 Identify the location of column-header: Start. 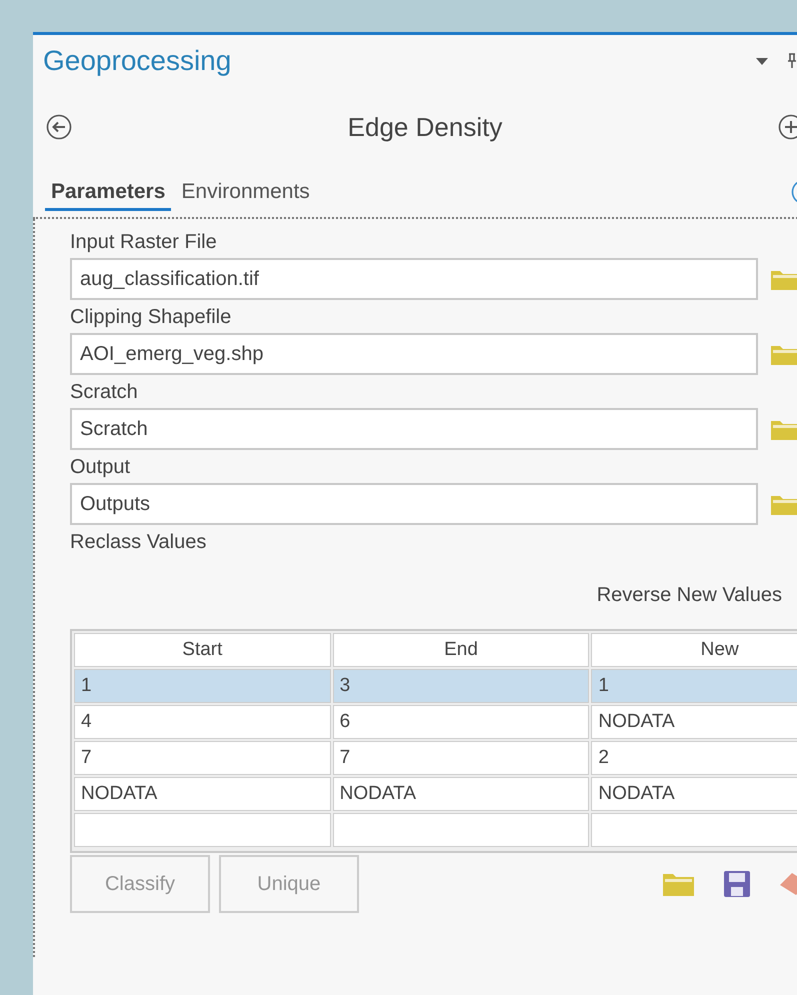
(202, 650).